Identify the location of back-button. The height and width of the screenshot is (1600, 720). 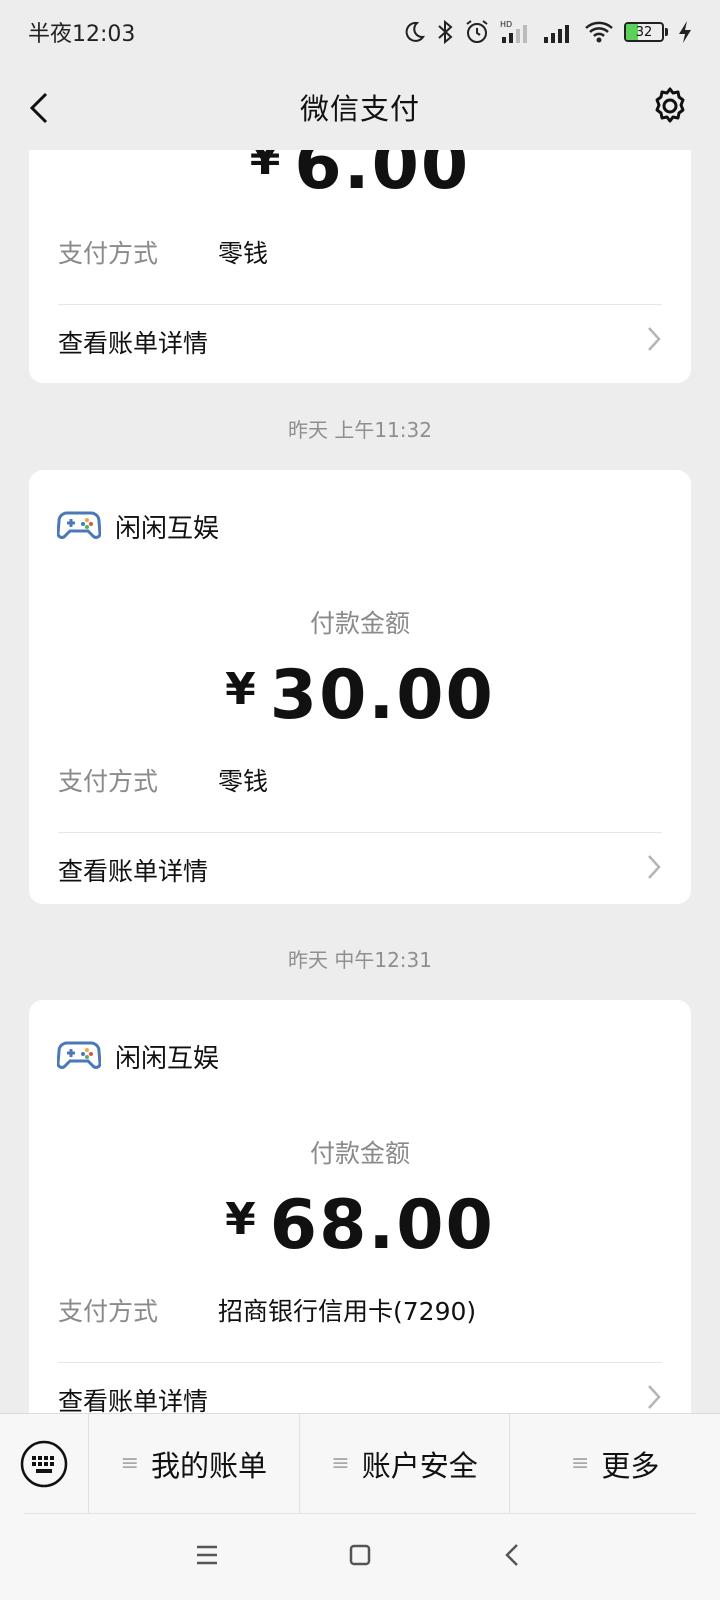
(42, 108).